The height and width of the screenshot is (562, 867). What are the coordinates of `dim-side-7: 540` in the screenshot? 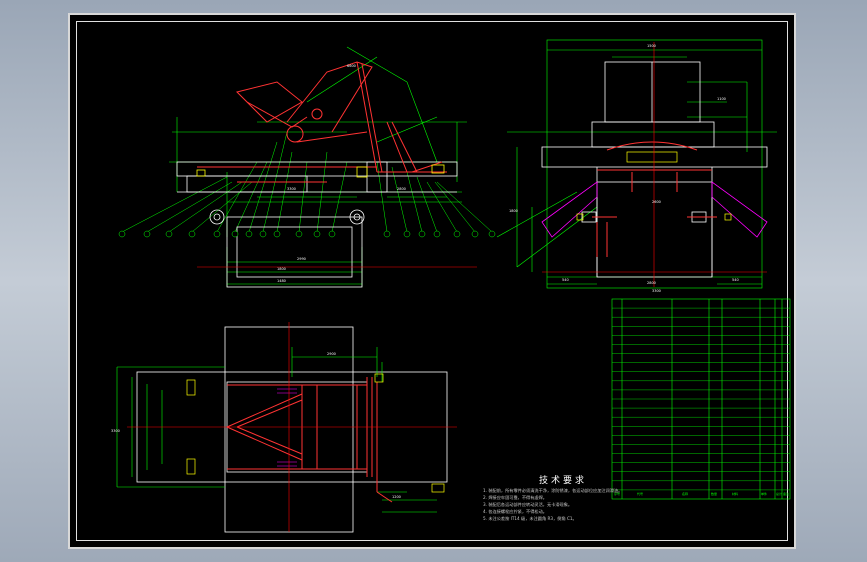 It's located at (565, 280).